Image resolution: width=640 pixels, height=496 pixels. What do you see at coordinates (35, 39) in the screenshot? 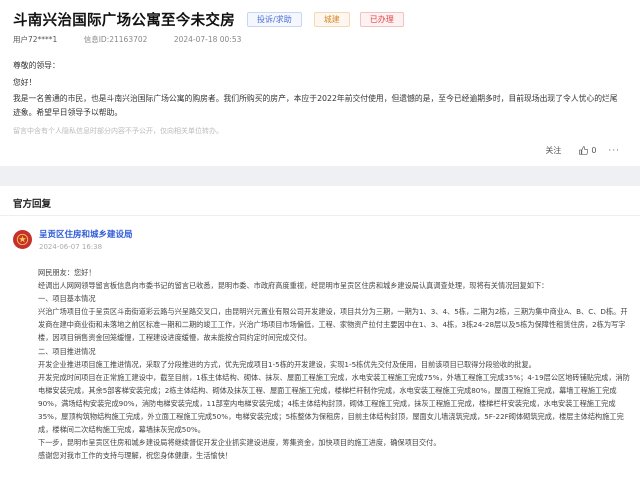
I see `user-name: 用户72****1` at bounding box center [35, 39].